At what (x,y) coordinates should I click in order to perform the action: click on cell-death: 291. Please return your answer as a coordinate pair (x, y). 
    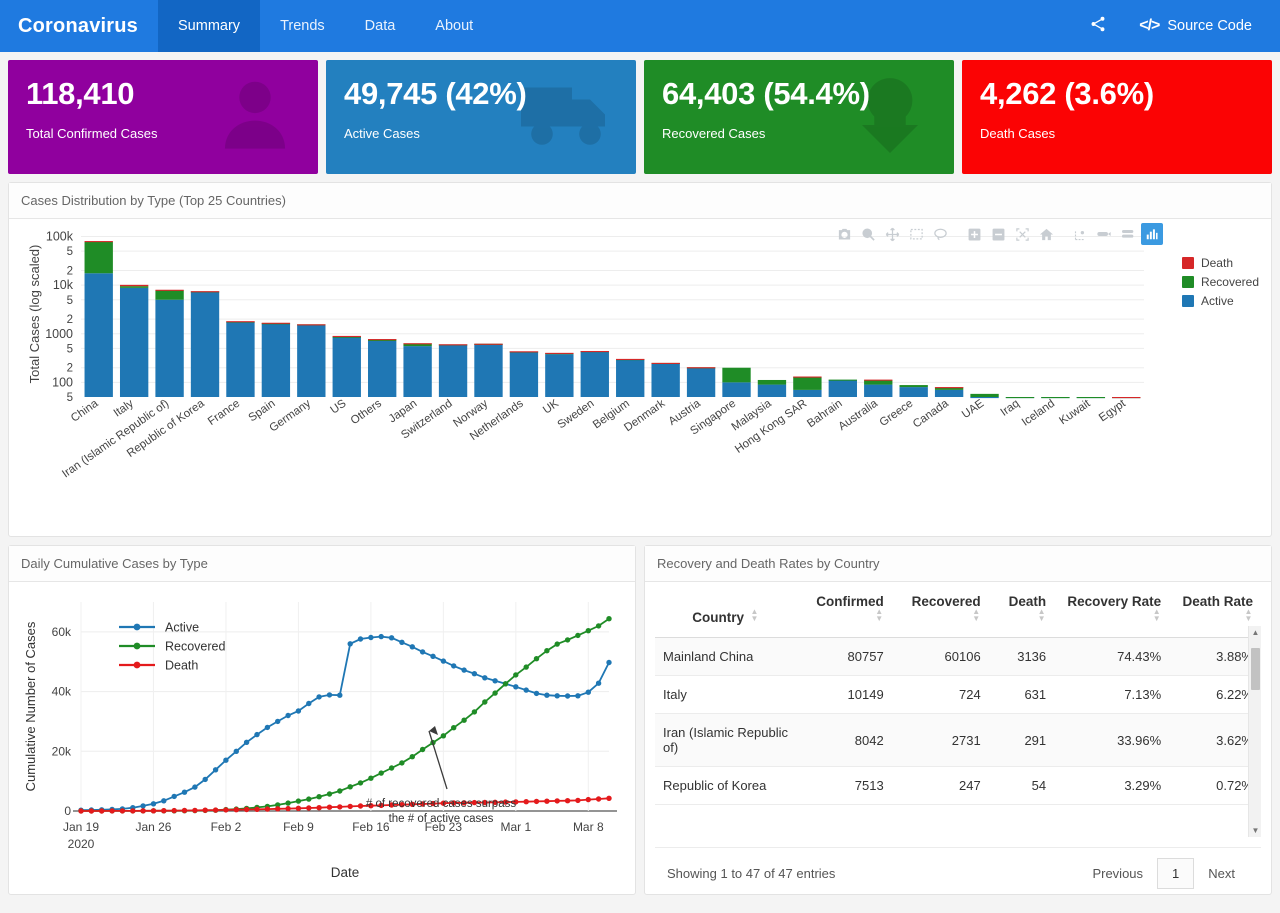
    Looking at the image, I should click on (1021, 740).